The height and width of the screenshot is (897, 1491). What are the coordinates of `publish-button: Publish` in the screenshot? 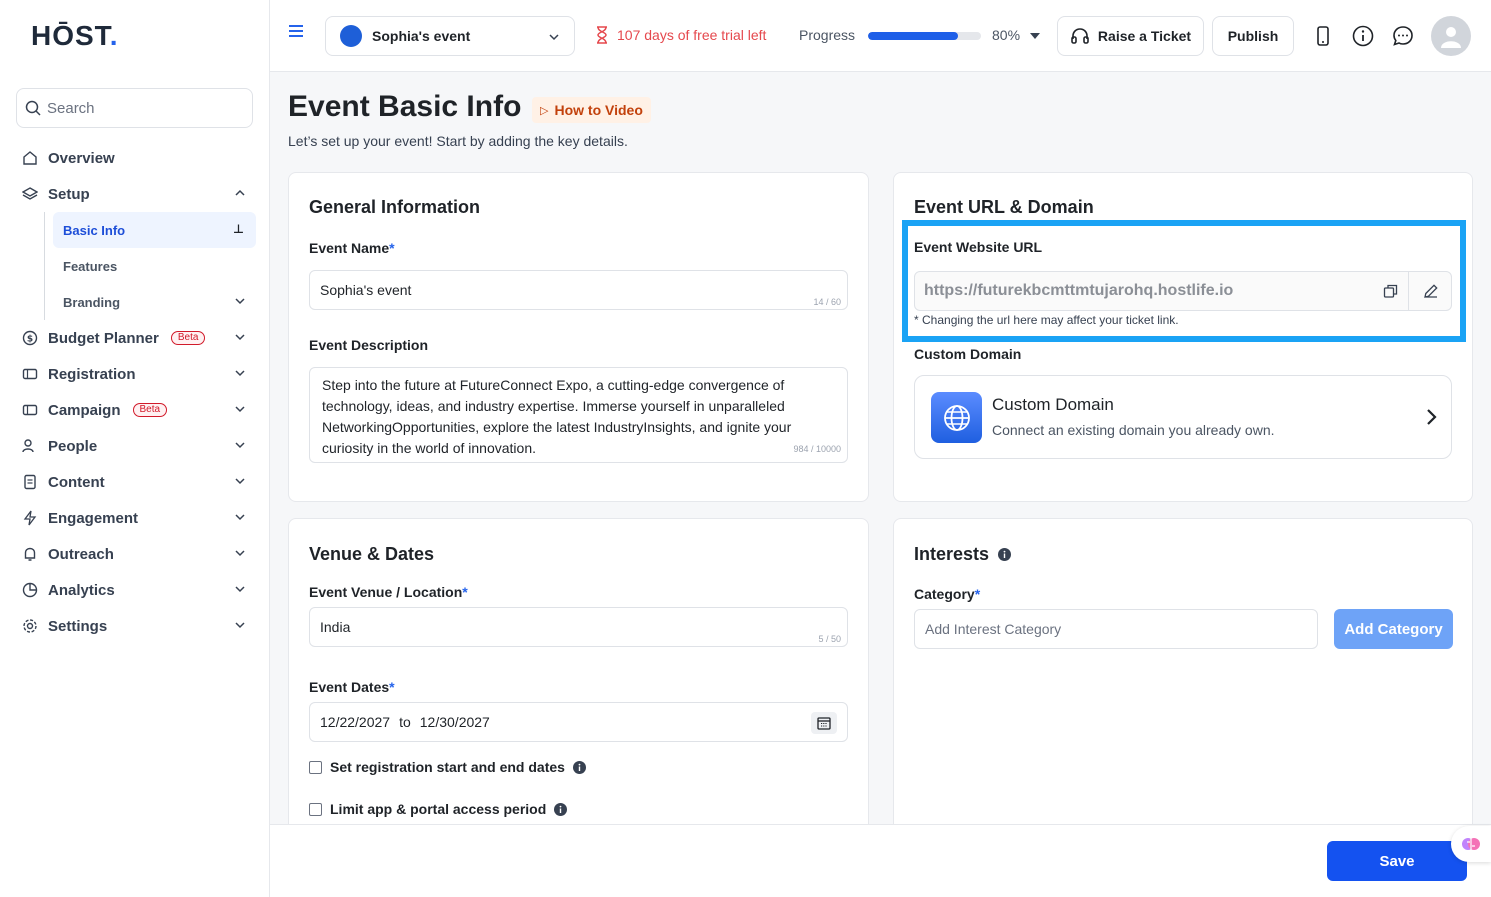 It's located at (1253, 36).